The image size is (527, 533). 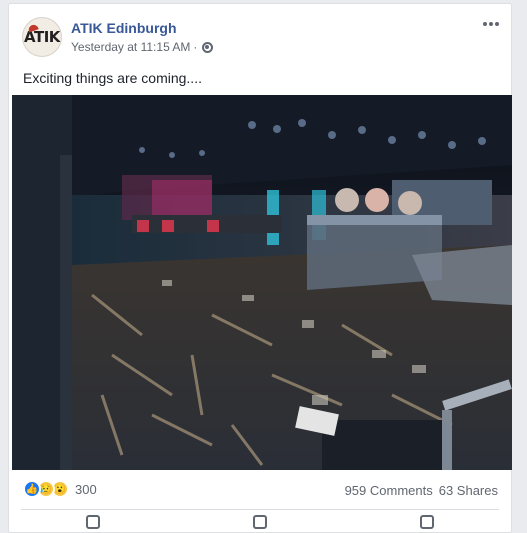 I want to click on comments-count: 959 Comments, so click(x=389, y=490).